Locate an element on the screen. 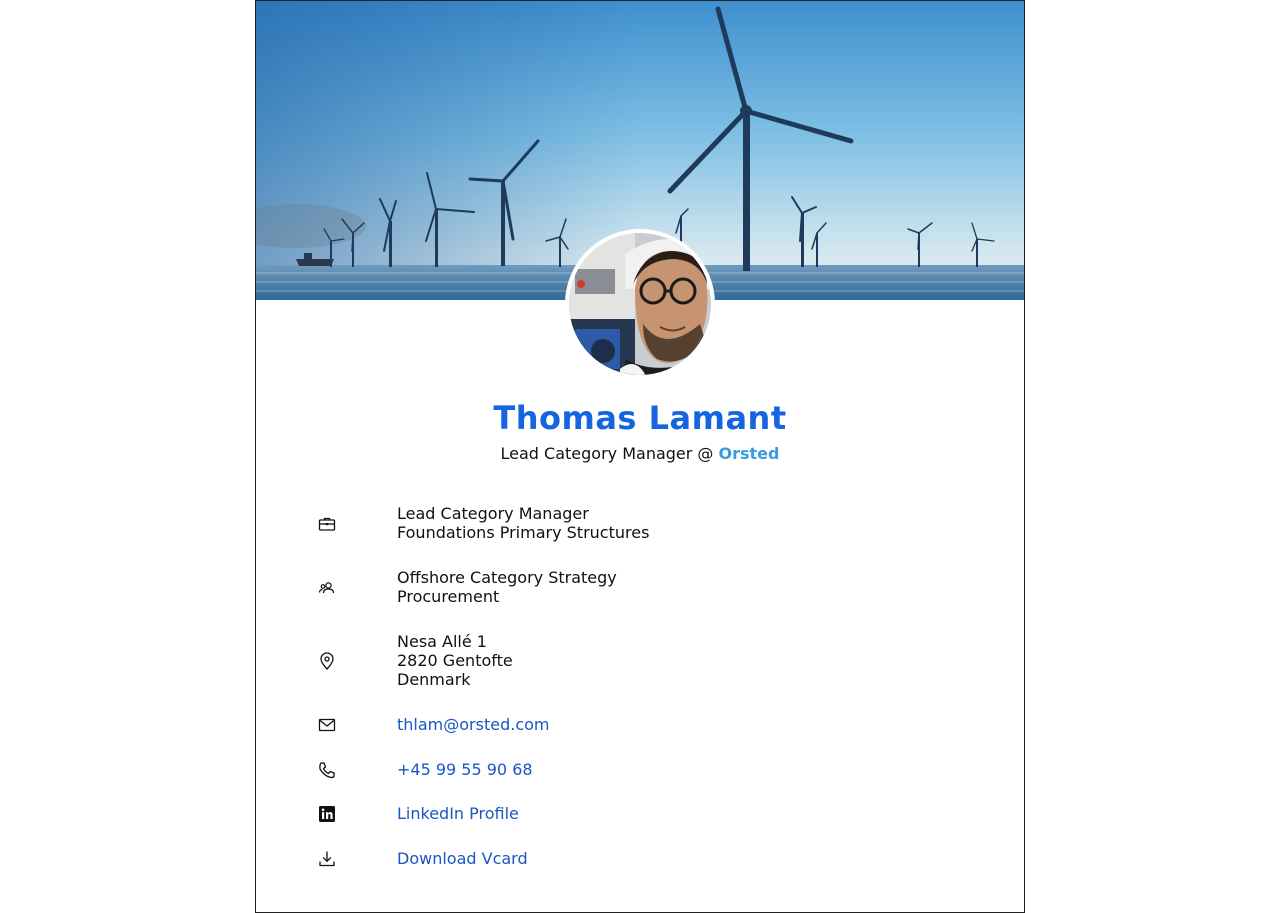  team-text: Offshore Category Strategy Procurement is located at coordinates (507, 587).